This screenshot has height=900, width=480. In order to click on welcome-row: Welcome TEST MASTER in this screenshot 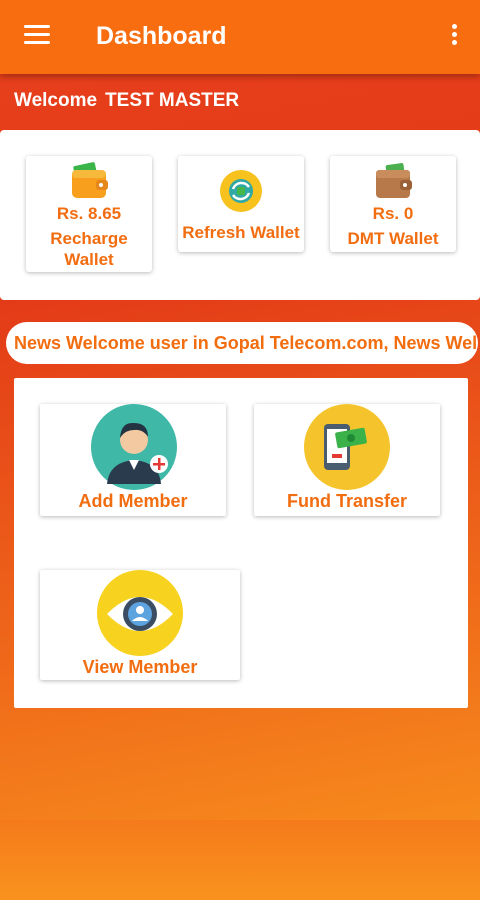, I will do `click(126, 101)`.